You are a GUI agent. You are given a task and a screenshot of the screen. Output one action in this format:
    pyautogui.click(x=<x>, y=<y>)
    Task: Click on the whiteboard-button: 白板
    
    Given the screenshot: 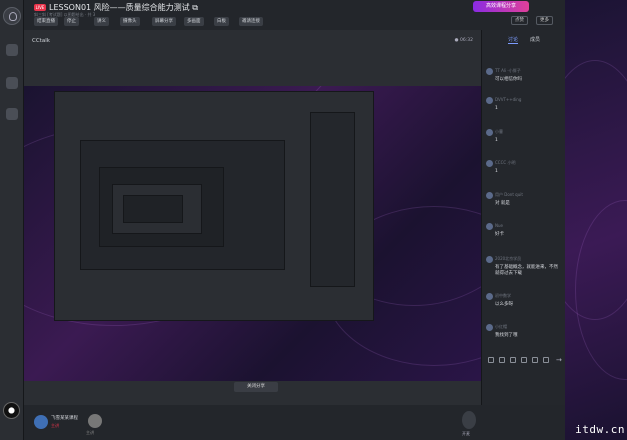 What is the action you would take?
    pyautogui.click(x=221, y=21)
    